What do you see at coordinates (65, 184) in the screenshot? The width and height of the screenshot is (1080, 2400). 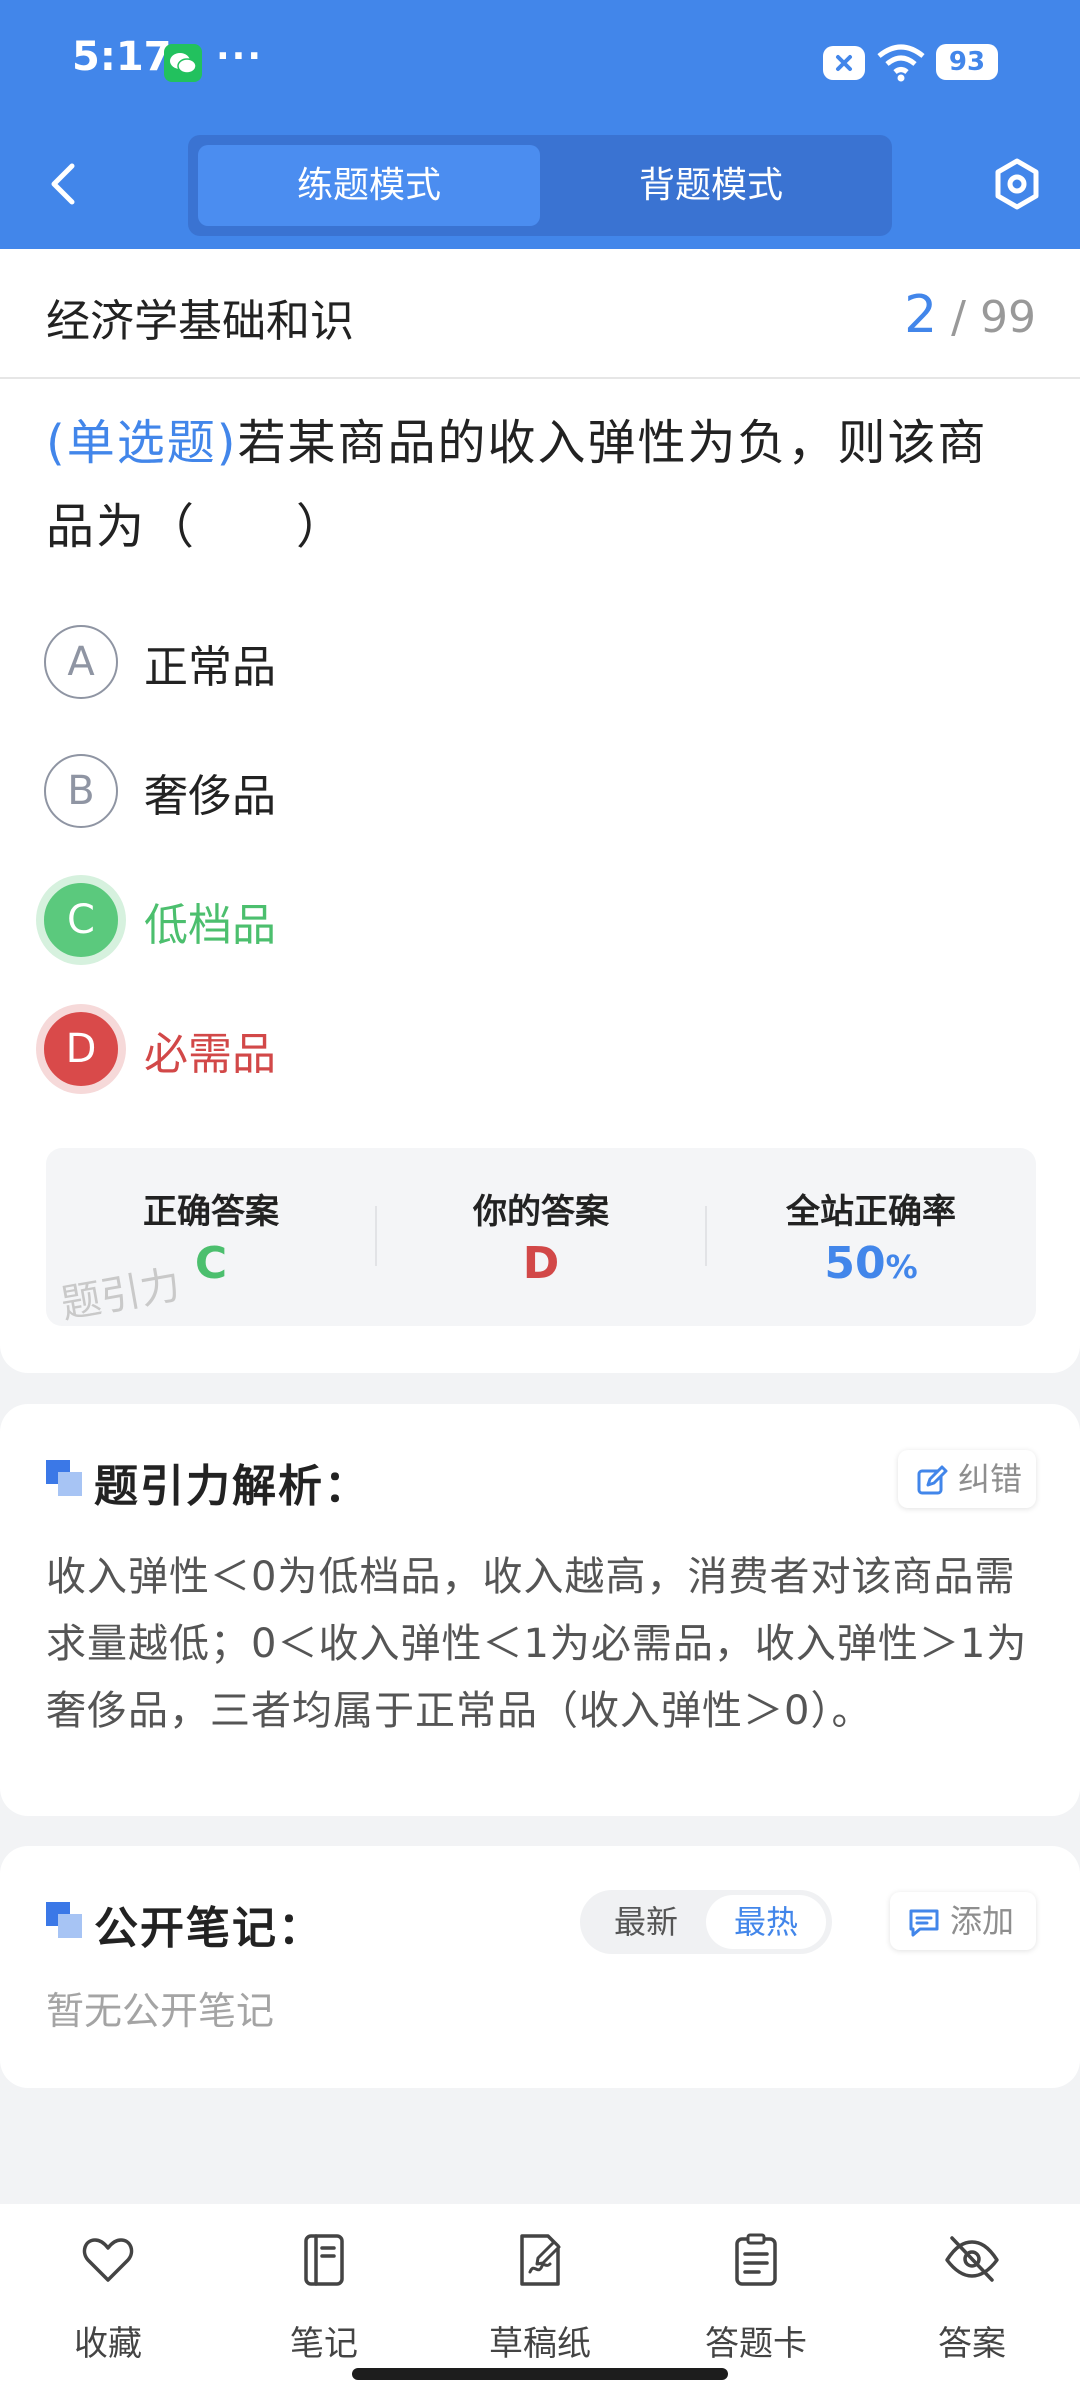 I see `back-icon` at bounding box center [65, 184].